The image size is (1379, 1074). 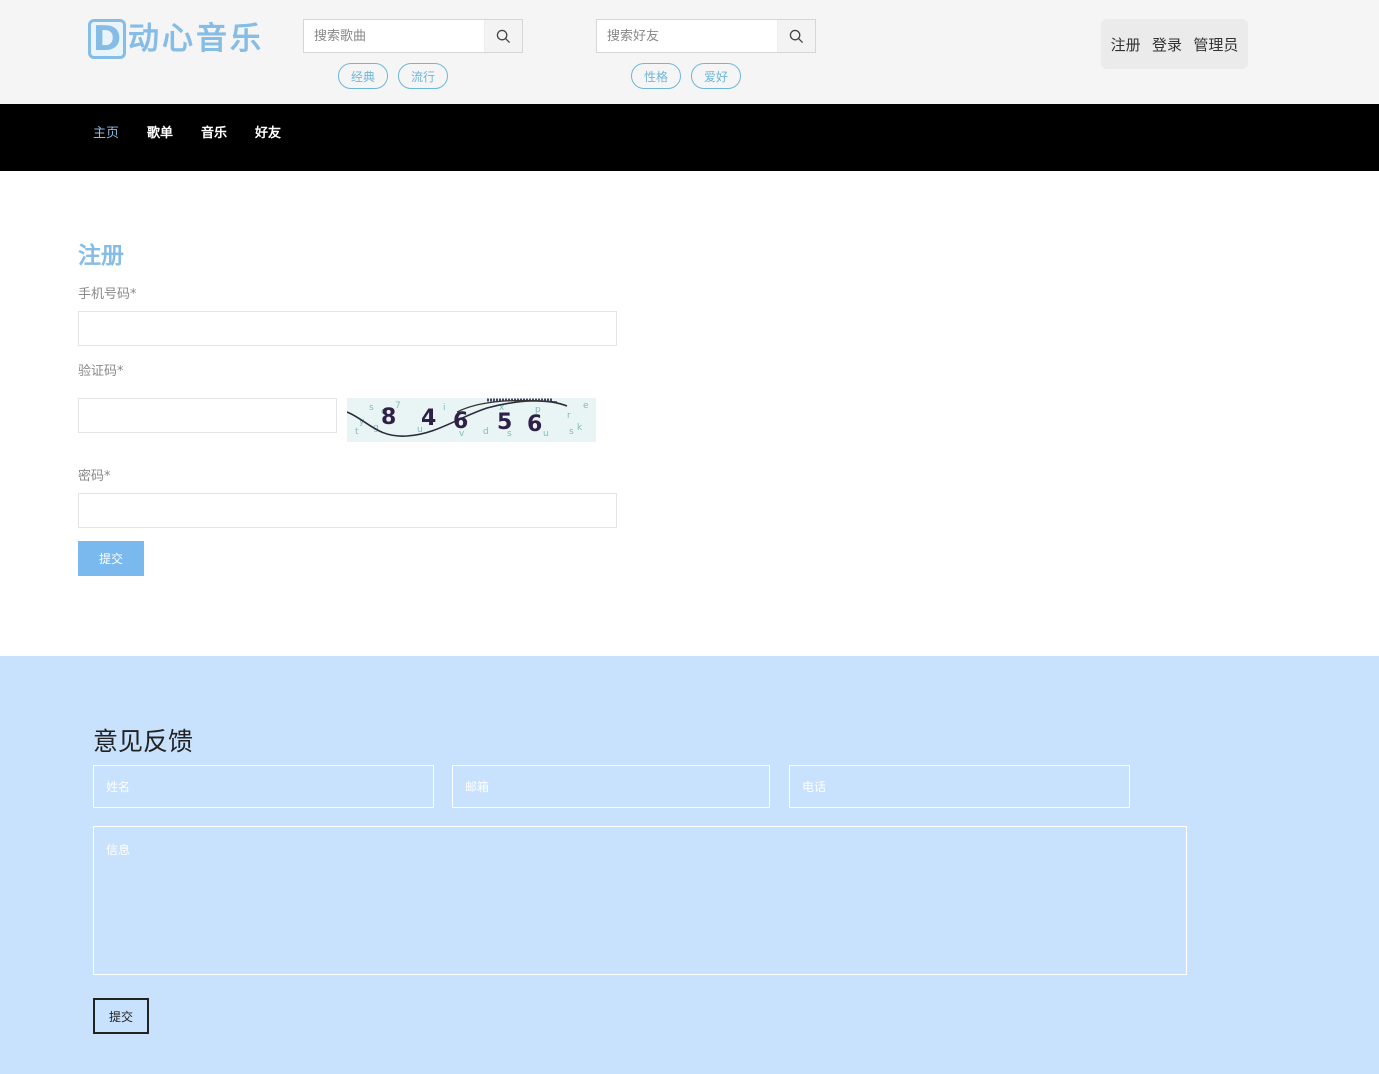 What do you see at coordinates (1167, 44) in the screenshot?
I see `login-link: 登录` at bounding box center [1167, 44].